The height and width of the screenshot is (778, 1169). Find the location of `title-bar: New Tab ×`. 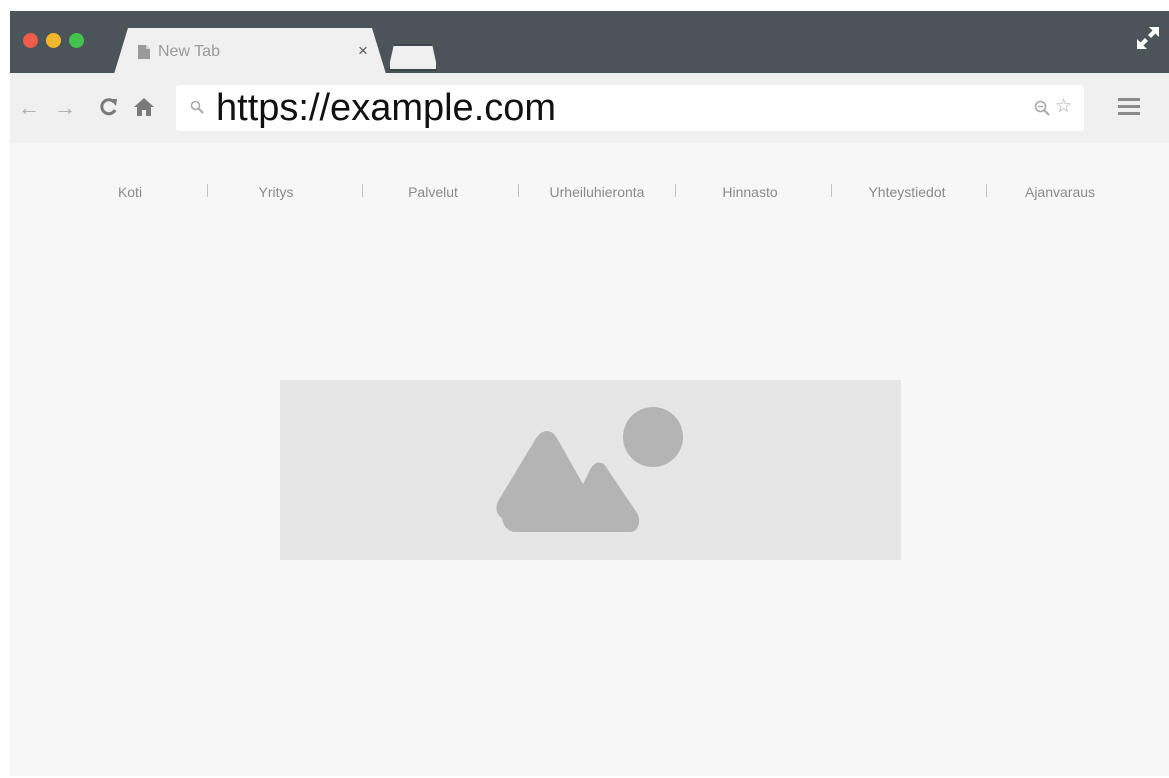

title-bar: New Tab × is located at coordinates (589, 42).